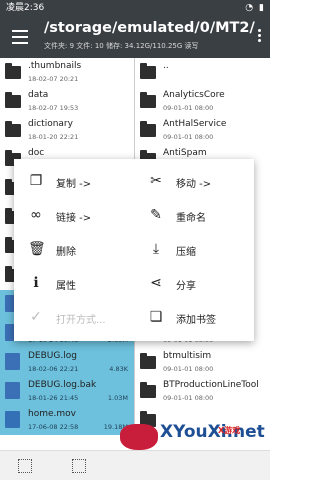 Image resolution: width=320 pixels, height=480 pixels. Describe the element at coordinates (156, 249) in the screenshot. I see `download-icon: ⤓` at that location.